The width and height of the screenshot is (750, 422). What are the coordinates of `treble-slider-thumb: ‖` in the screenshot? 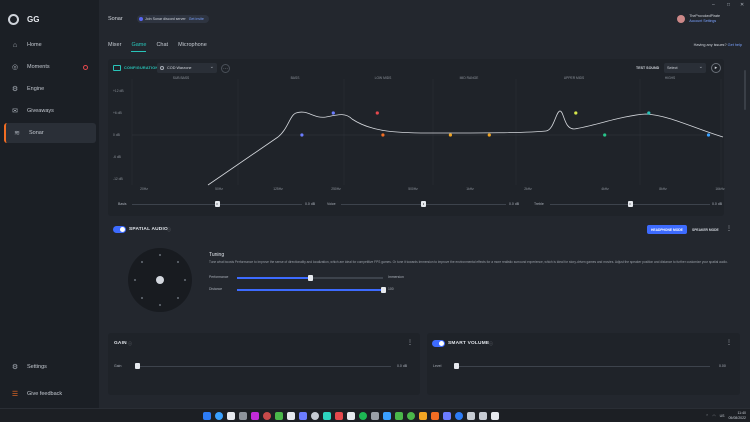 It's located at (630, 204).